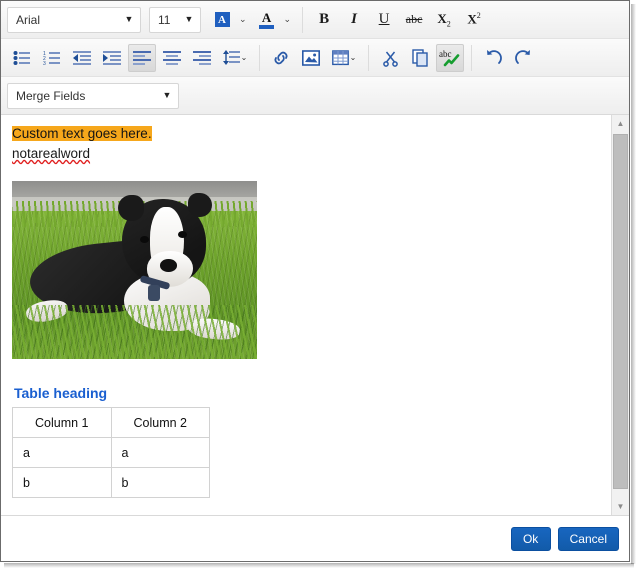 The image size is (639, 571). Describe the element at coordinates (530, 538) in the screenshot. I see `ok-button: Ok` at that location.